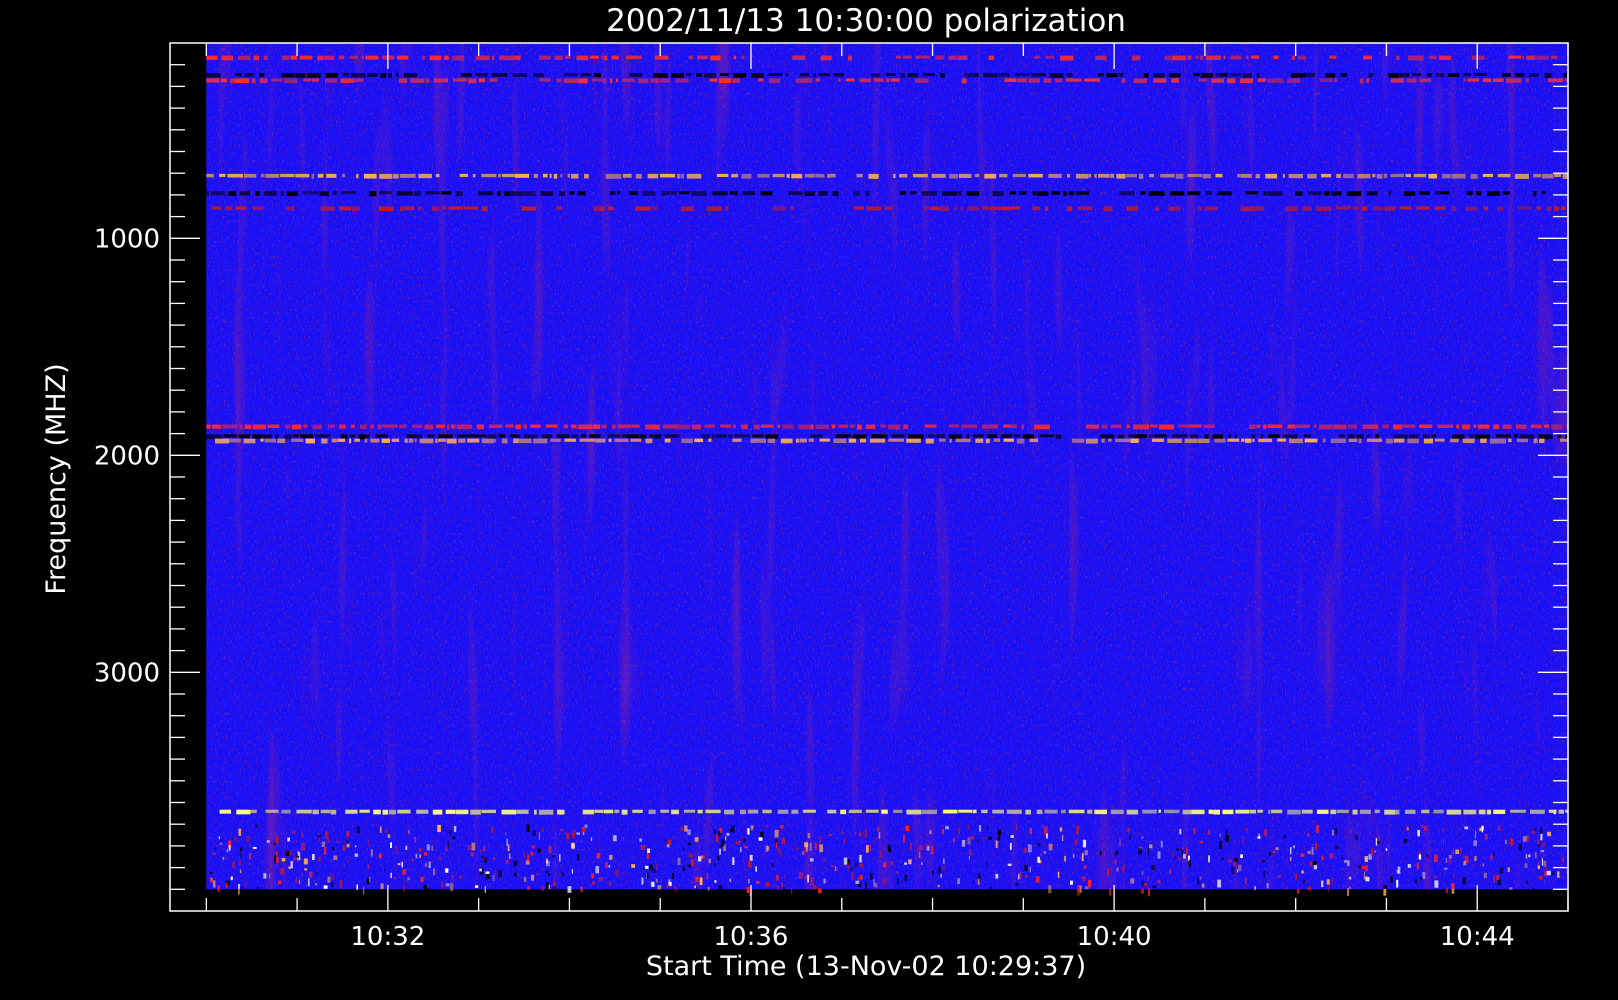 The height and width of the screenshot is (1000, 1618). Describe the element at coordinates (866, 21) in the screenshot. I see `chart-title: 2002/11/13 10:30:00 polarization` at that location.